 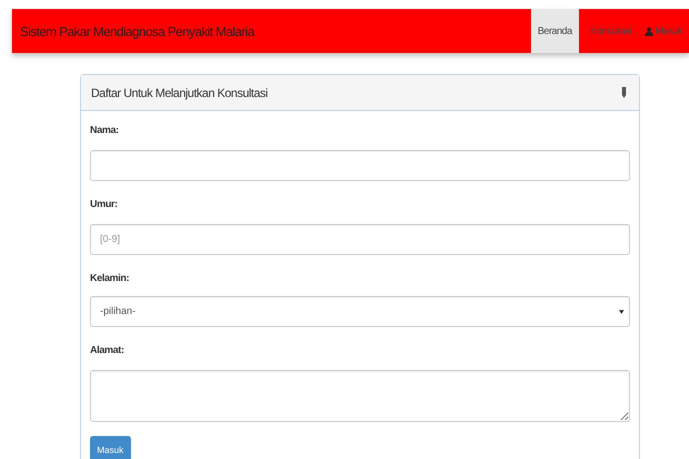 I want to click on nav-link: Beranda, so click(x=554, y=31).